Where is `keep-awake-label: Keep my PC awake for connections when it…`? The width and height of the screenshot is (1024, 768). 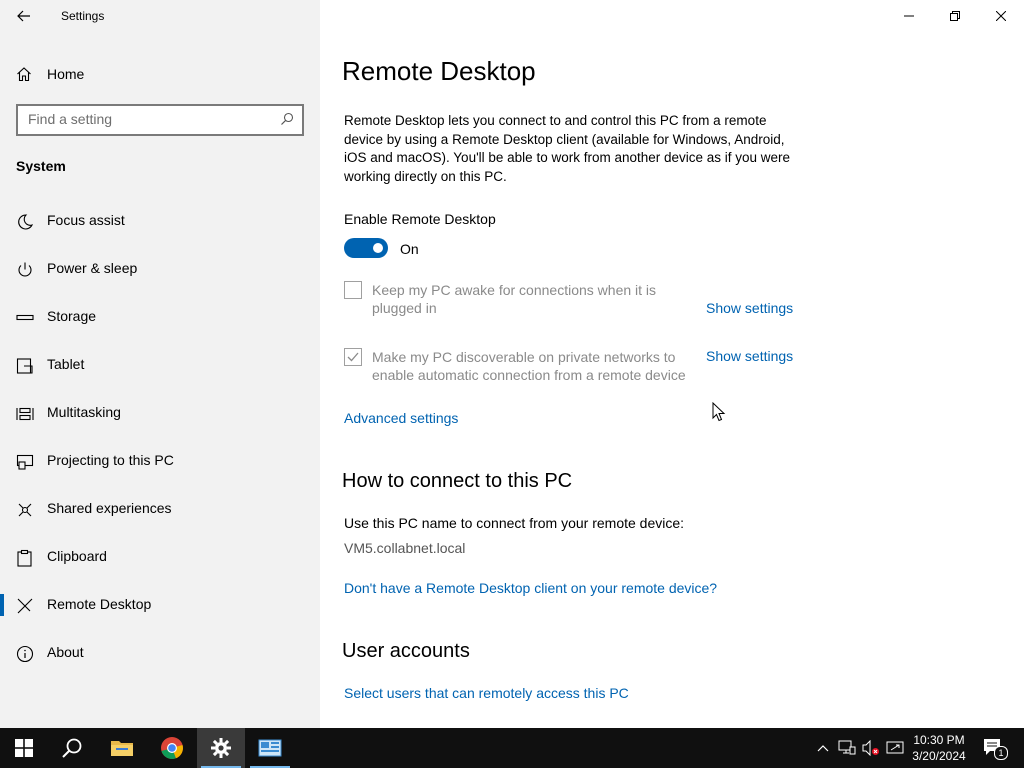
keep-awake-label: Keep my PC awake for connections when it… is located at coordinates (514, 299).